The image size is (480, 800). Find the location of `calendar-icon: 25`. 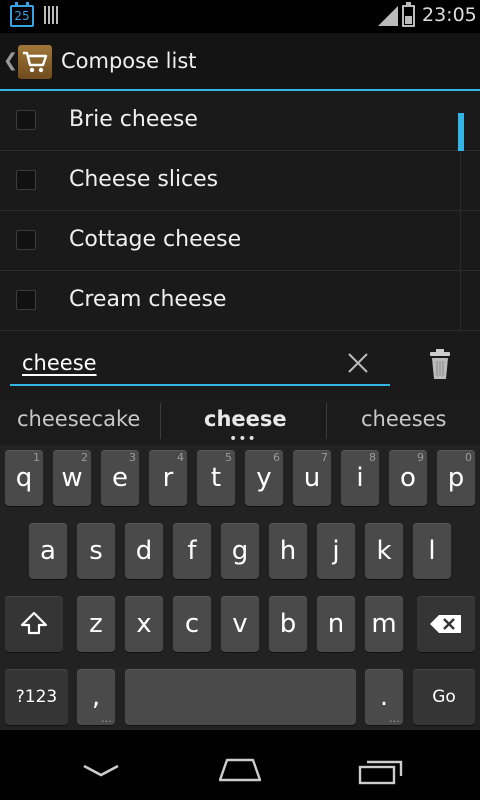

calendar-icon: 25 is located at coordinates (22, 14).